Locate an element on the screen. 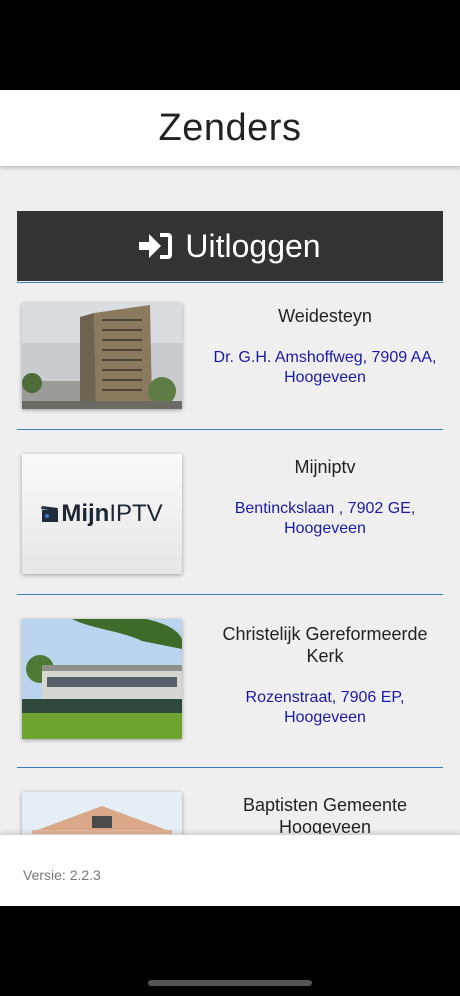 Image resolution: width=460 pixels, height=996 pixels. header: Zenders is located at coordinates (230, 128).